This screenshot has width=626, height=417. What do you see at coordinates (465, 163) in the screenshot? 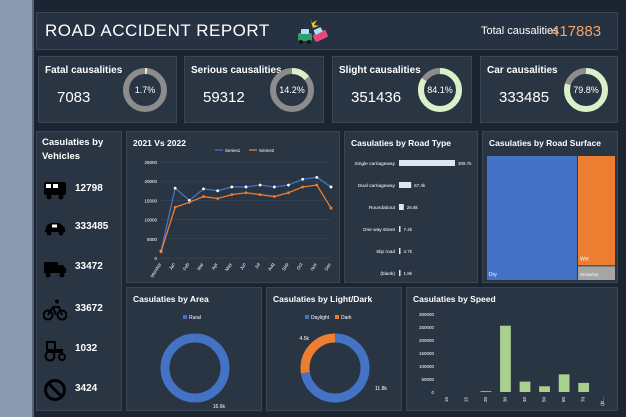
I see `road-type-value: 309.7k` at bounding box center [465, 163].